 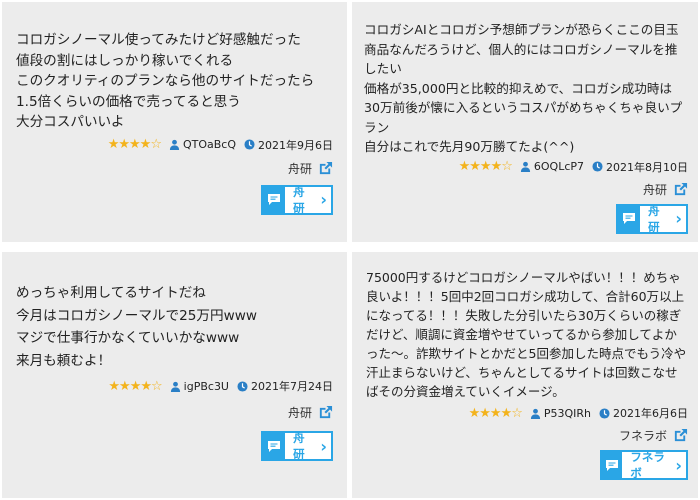 What do you see at coordinates (206, 386) in the screenshot?
I see `user-id: igPBc3U` at bounding box center [206, 386].